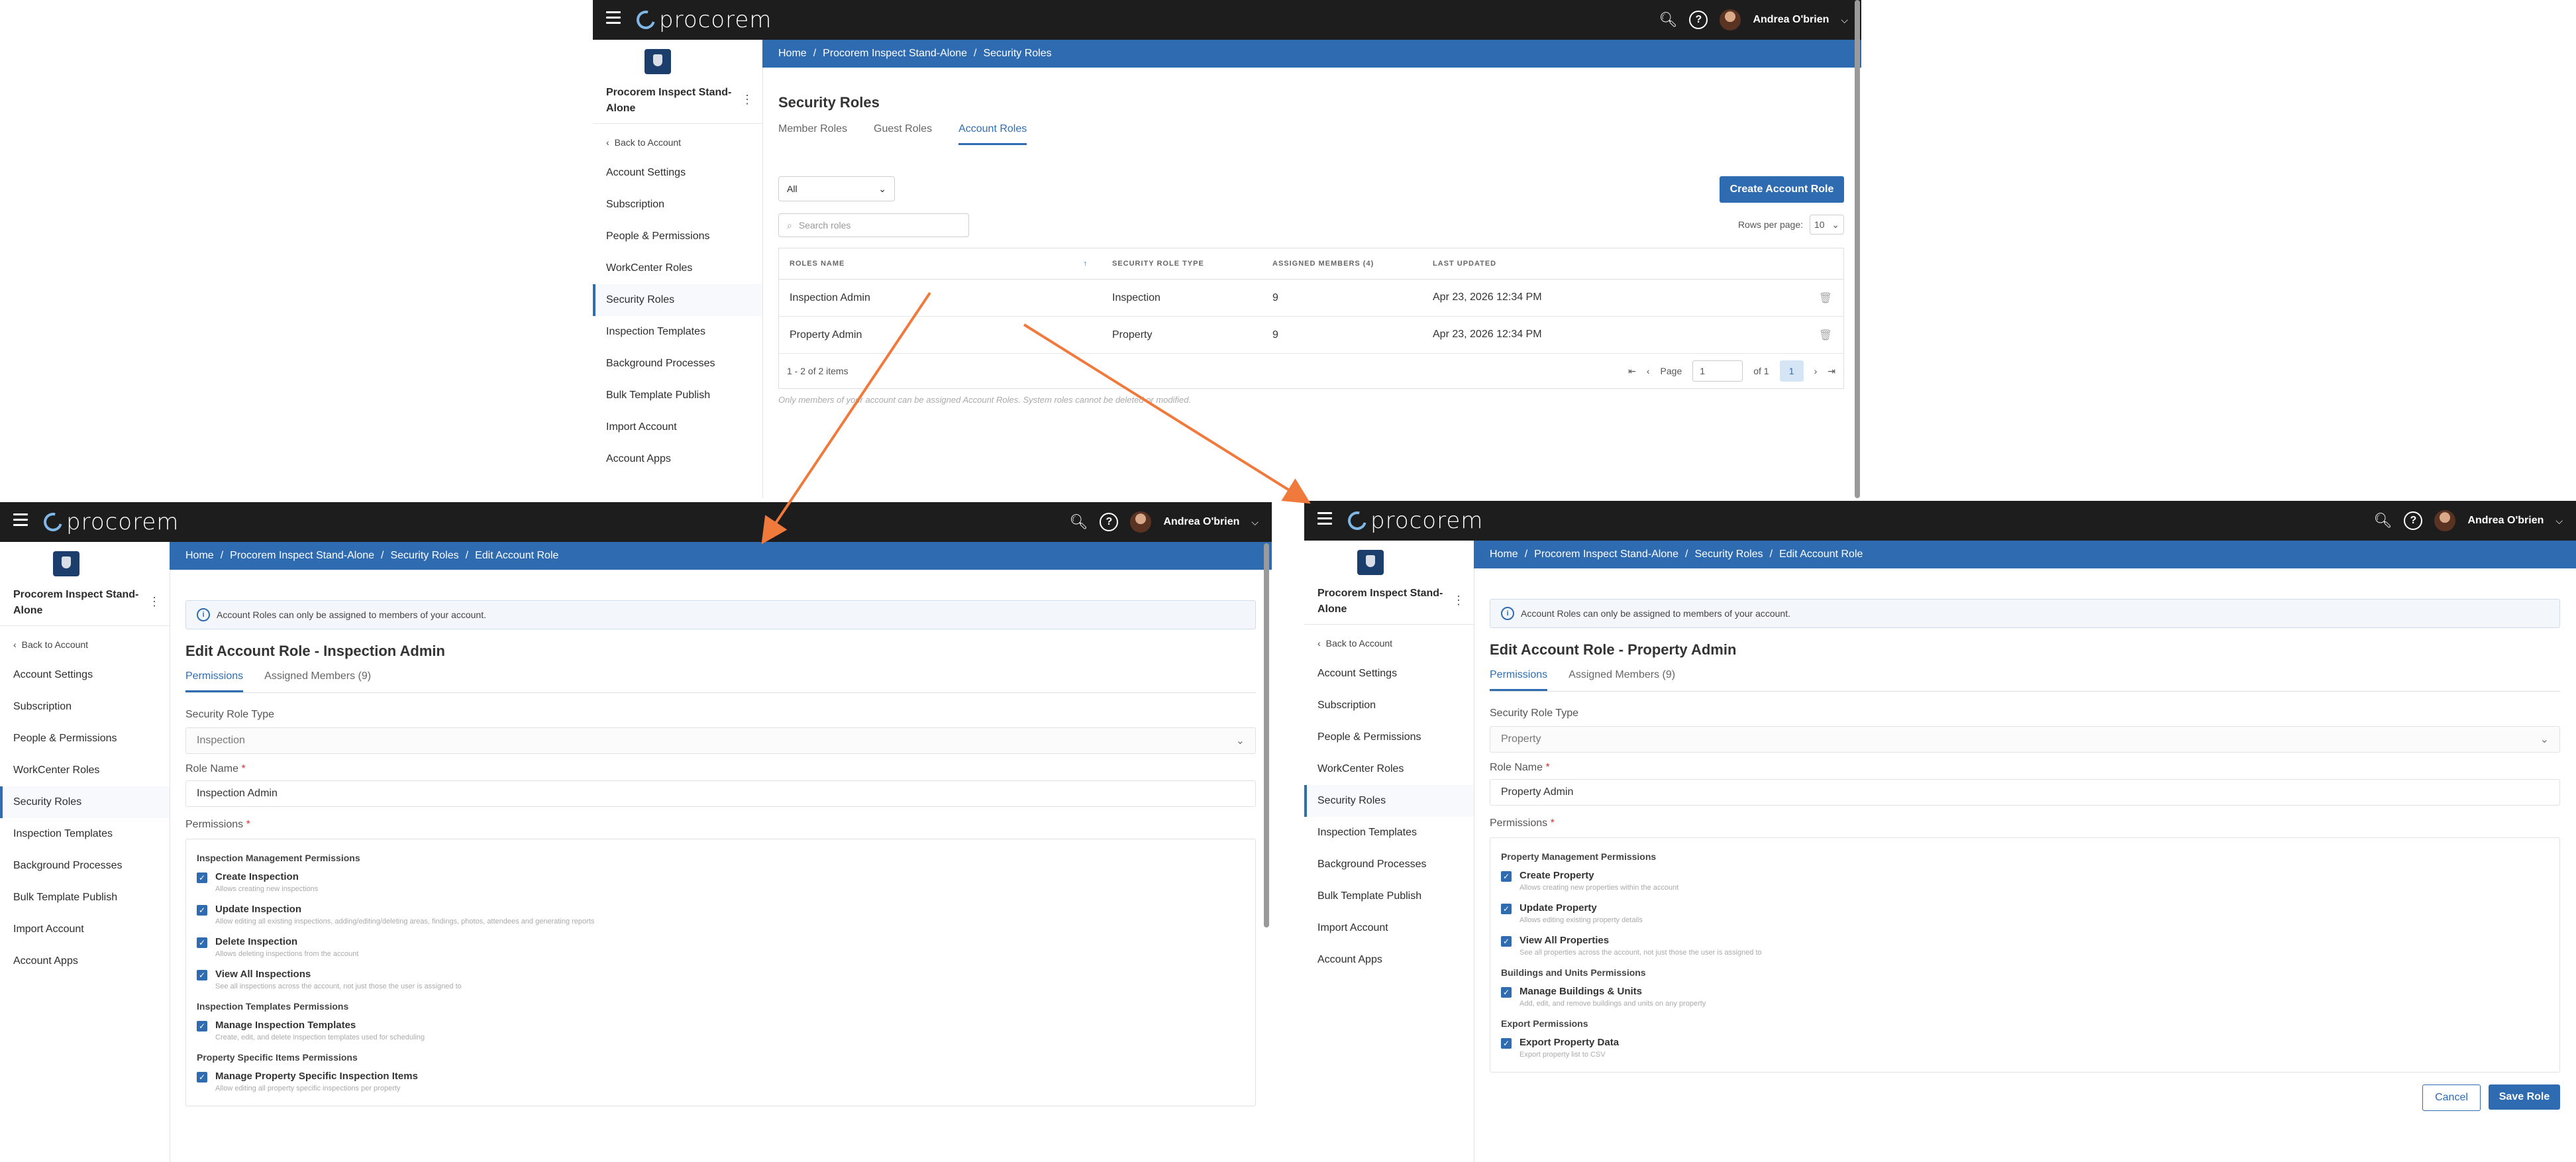  What do you see at coordinates (1632, 371) in the screenshot?
I see `first-page-icon: ⇤` at bounding box center [1632, 371].